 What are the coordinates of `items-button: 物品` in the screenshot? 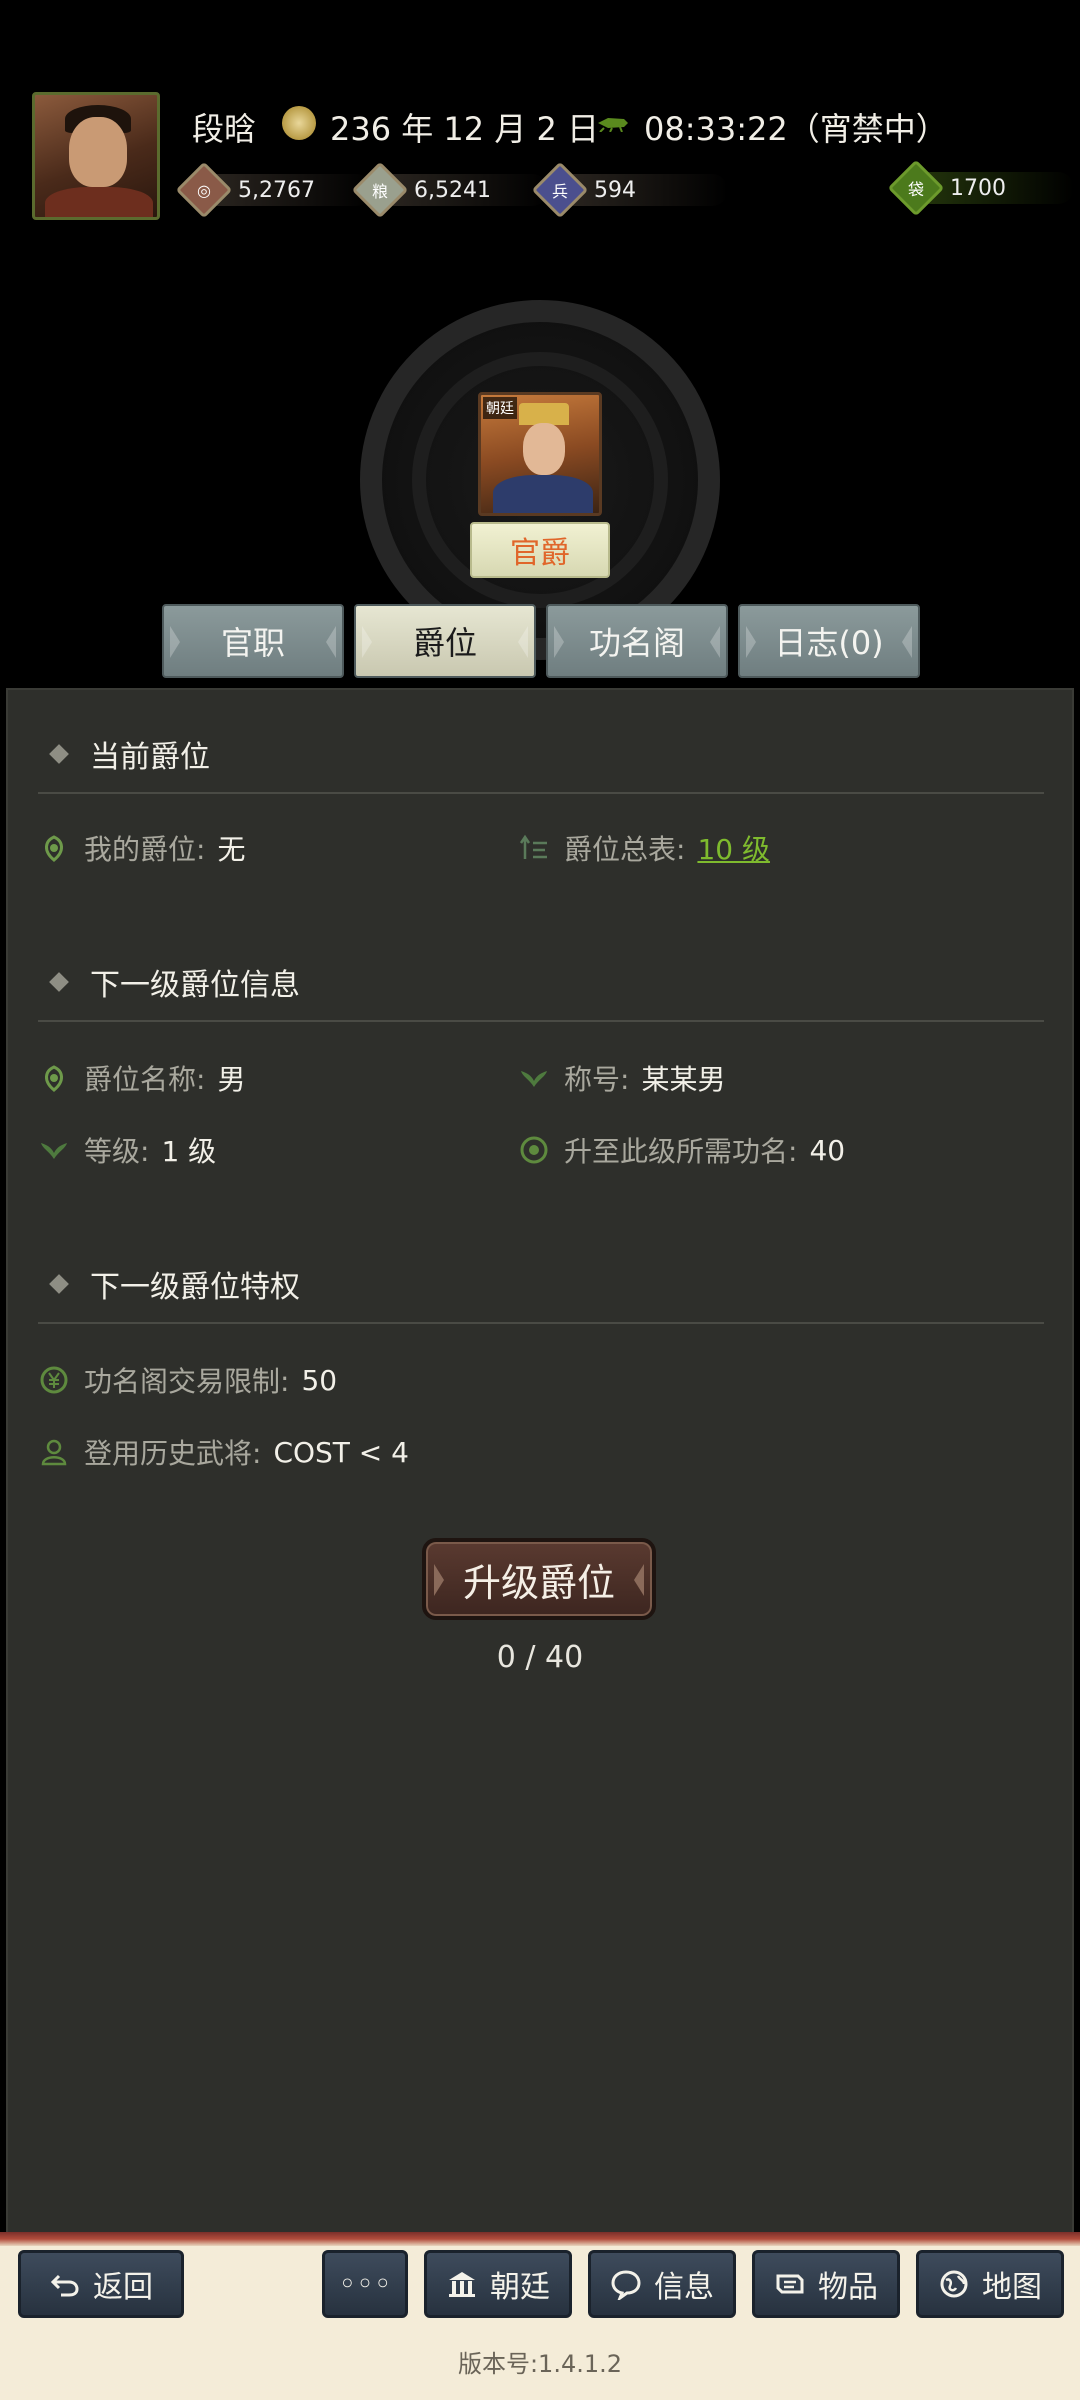 It's located at (826, 2284).